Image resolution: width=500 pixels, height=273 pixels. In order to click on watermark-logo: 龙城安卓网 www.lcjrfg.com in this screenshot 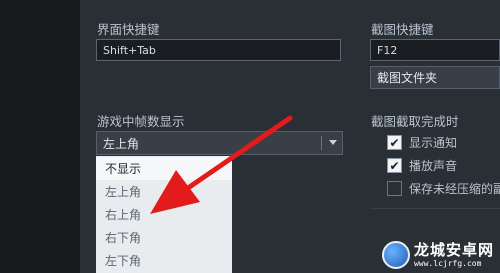, I will do `click(437, 254)`.